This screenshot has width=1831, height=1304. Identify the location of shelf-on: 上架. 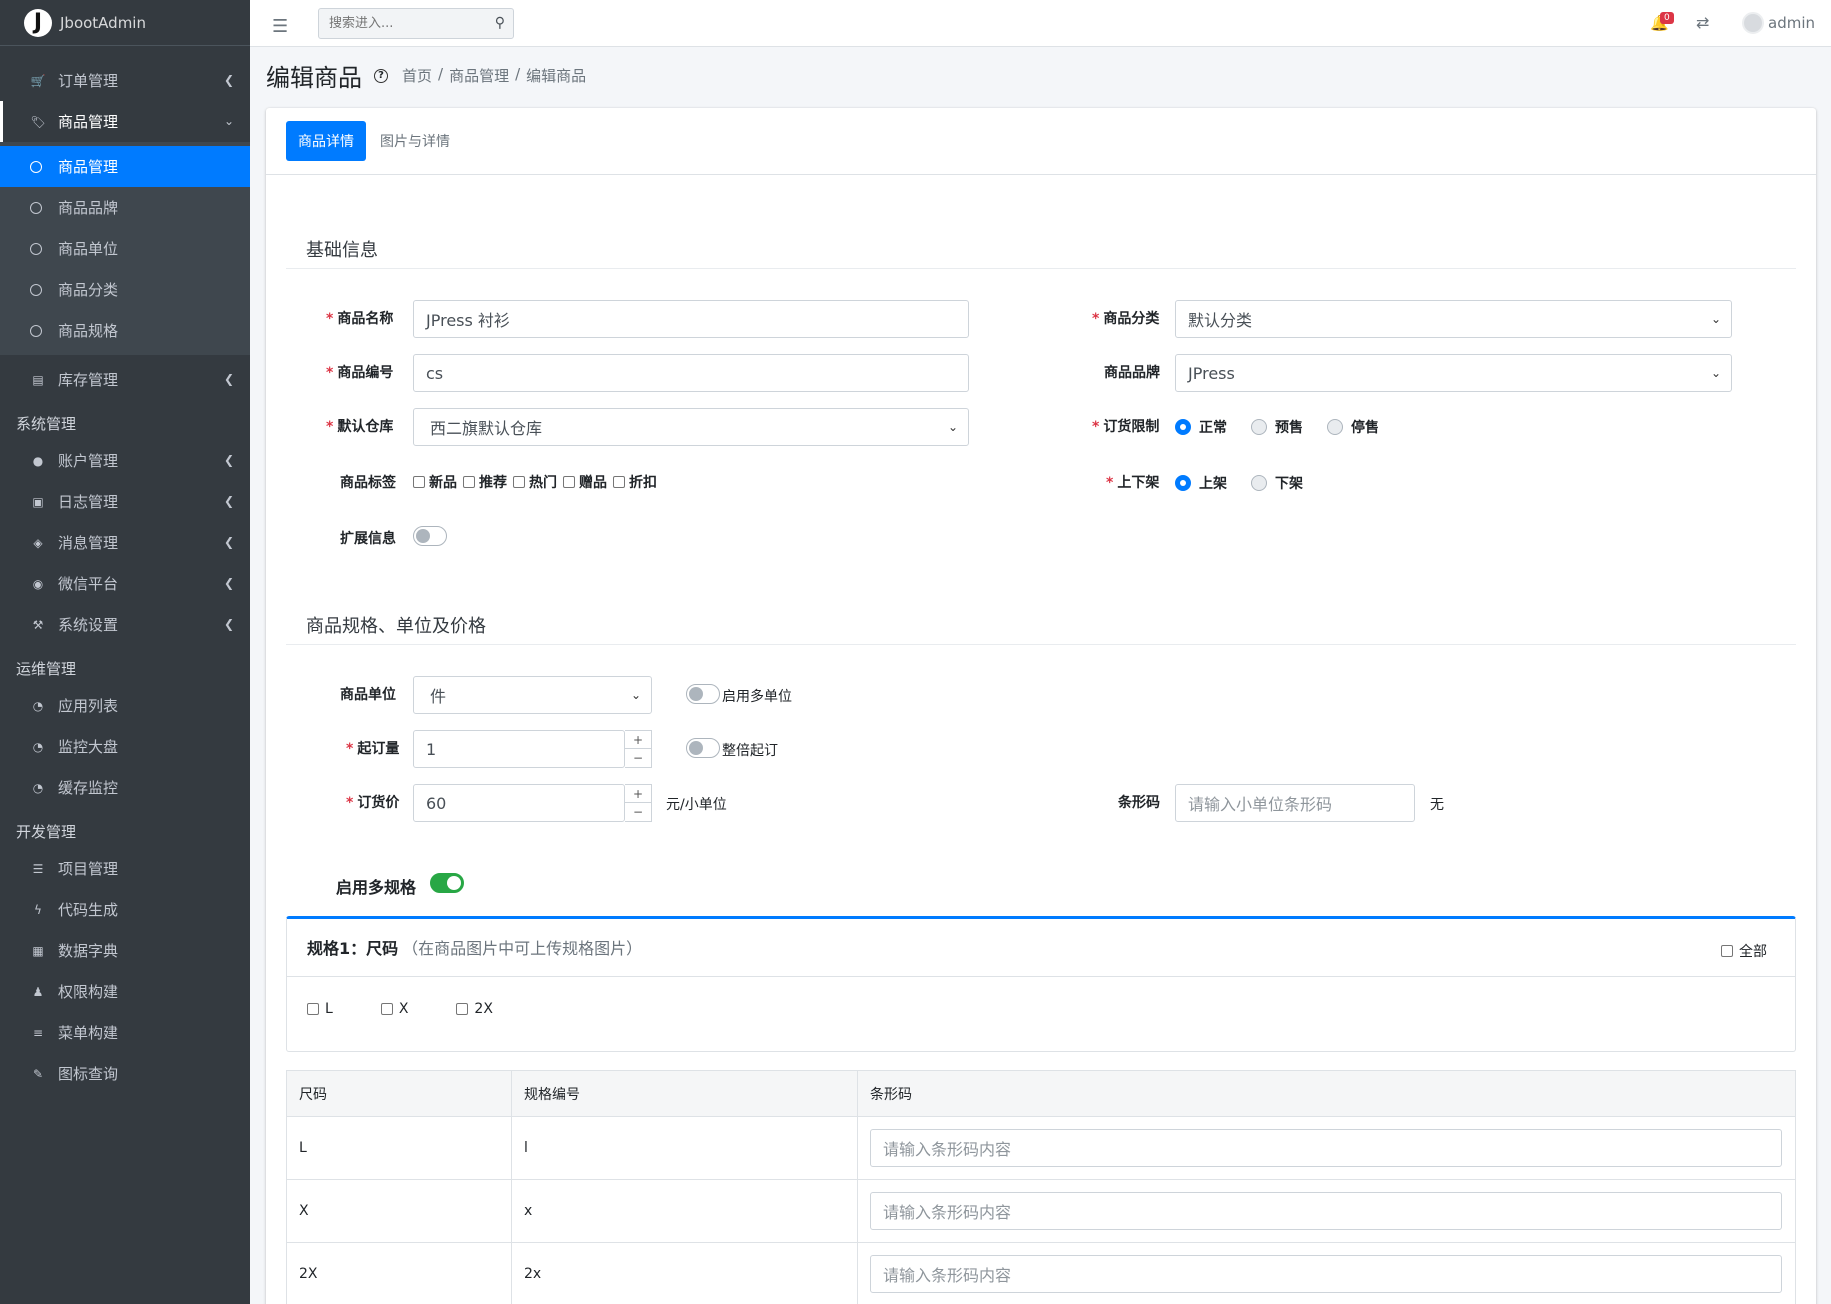
(1201, 483).